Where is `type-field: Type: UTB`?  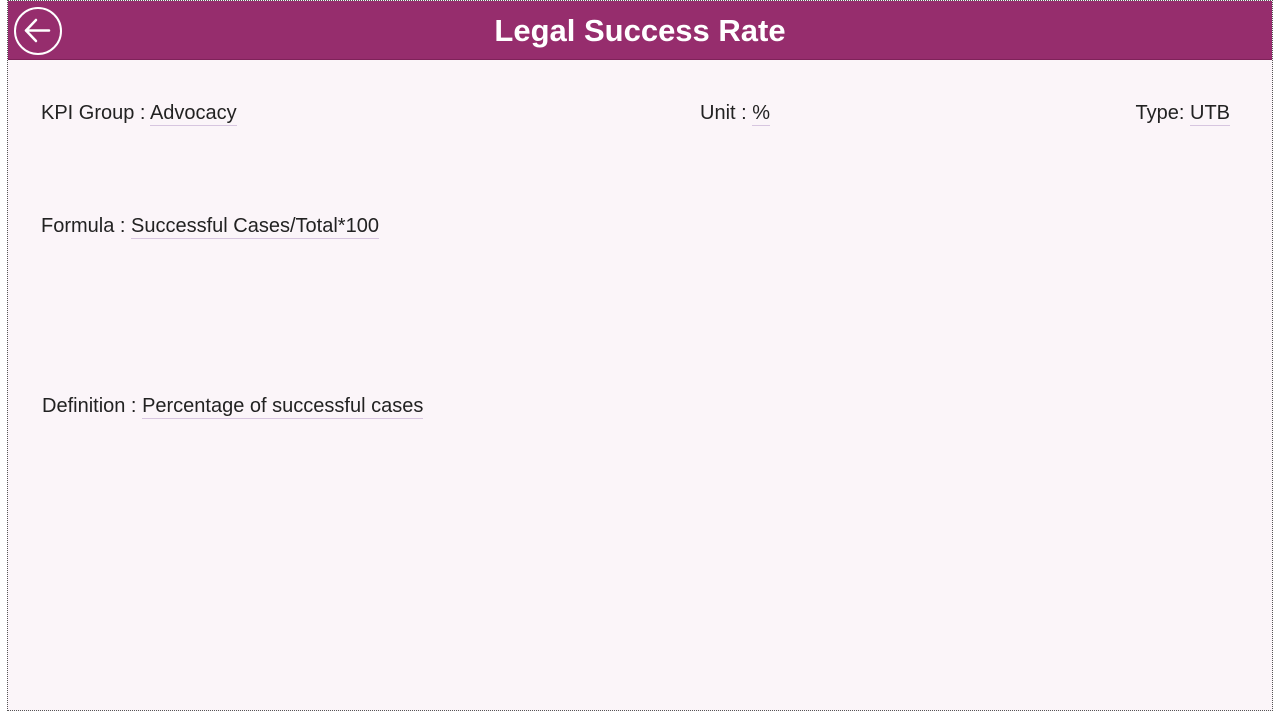 type-field: Type: UTB is located at coordinates (1183, 113).